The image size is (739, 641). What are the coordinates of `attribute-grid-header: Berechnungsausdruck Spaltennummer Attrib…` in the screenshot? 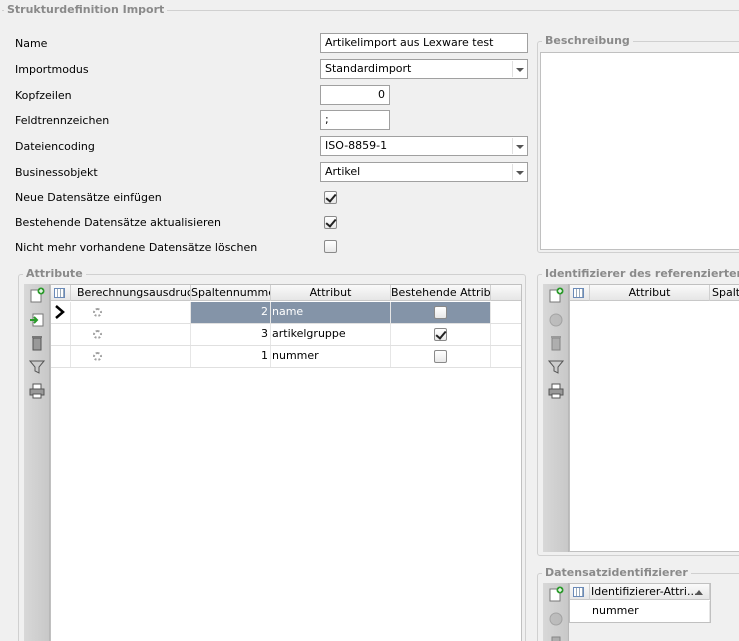 It's located at (286, 293).